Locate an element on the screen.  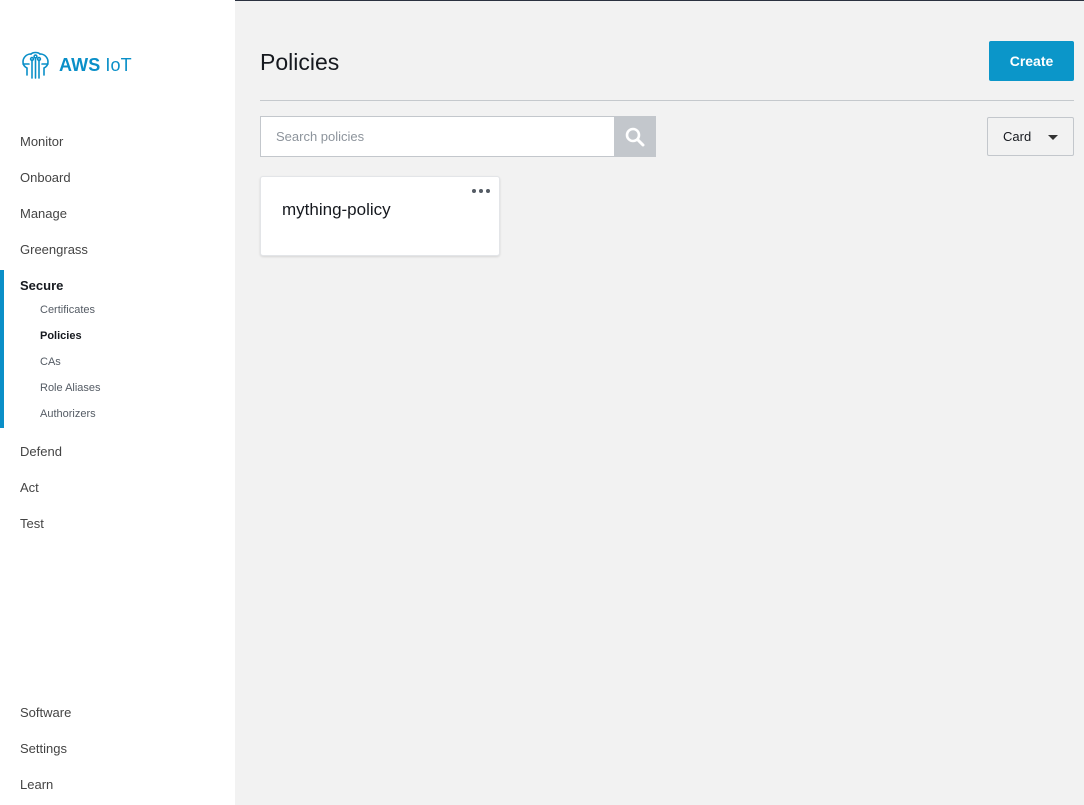
sidebar-item-defend: Defend is located at coordinates (41, 452).